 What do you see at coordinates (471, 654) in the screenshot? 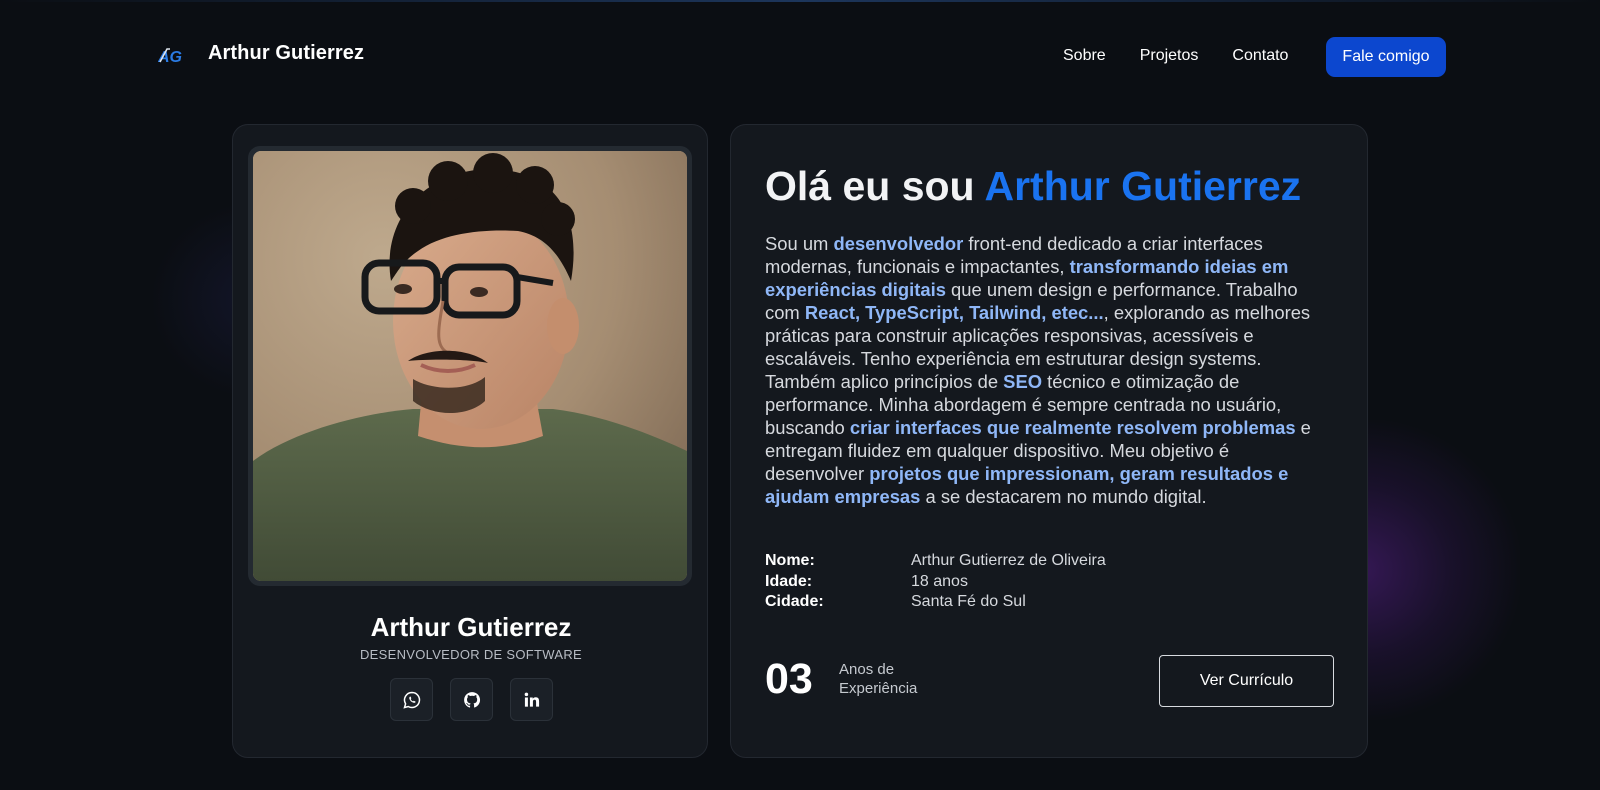
I see `profile-role: DESENVOLVEDOR DE SOFTWARE` at bounding box center [471, 654].